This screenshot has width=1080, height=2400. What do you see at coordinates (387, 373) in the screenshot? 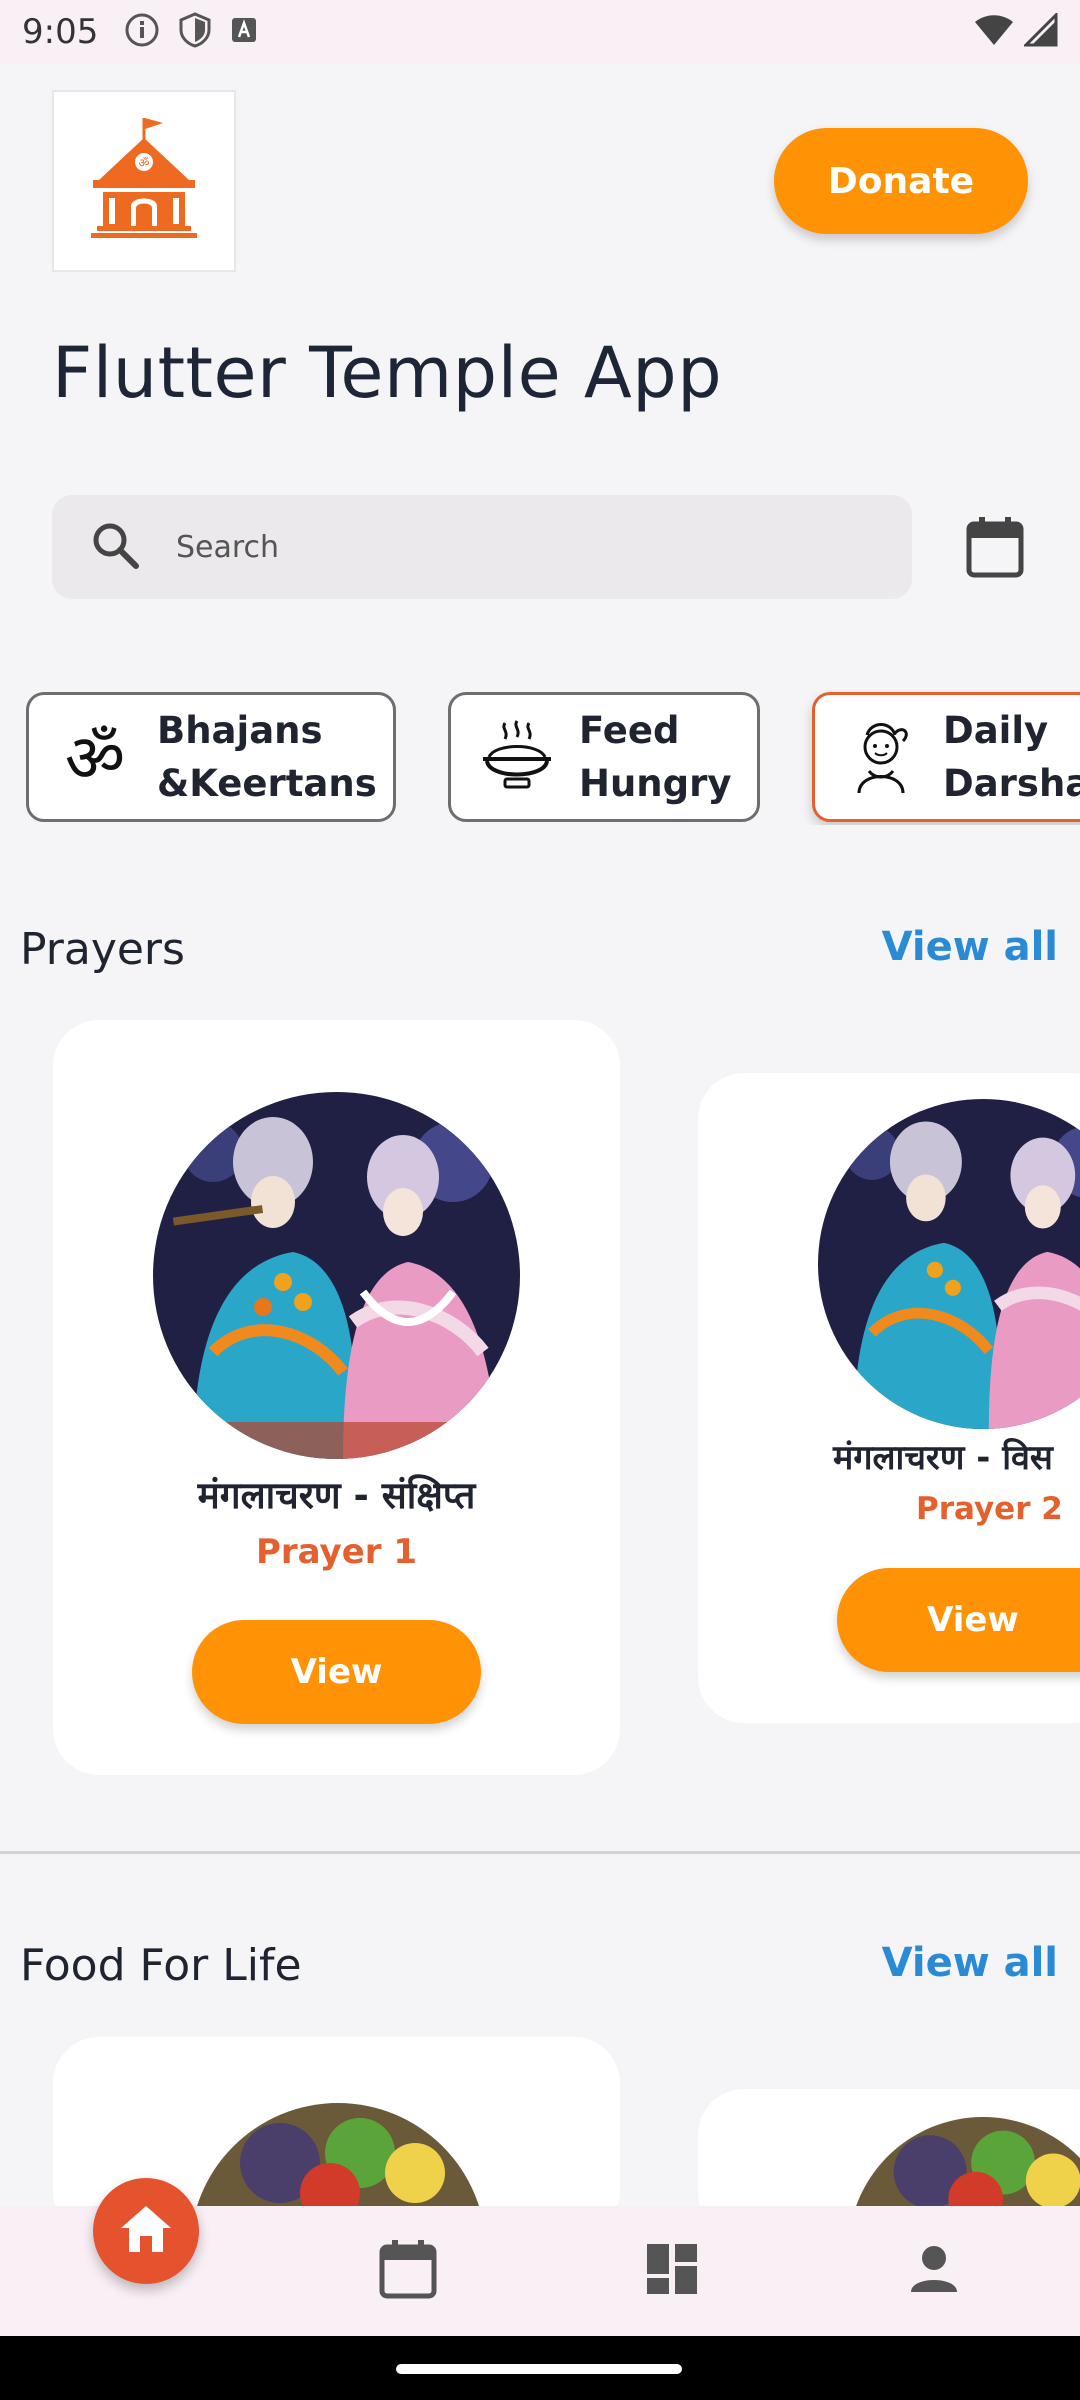
I see `page-title: Flutter Temple App` at bounding box center [387, 373].